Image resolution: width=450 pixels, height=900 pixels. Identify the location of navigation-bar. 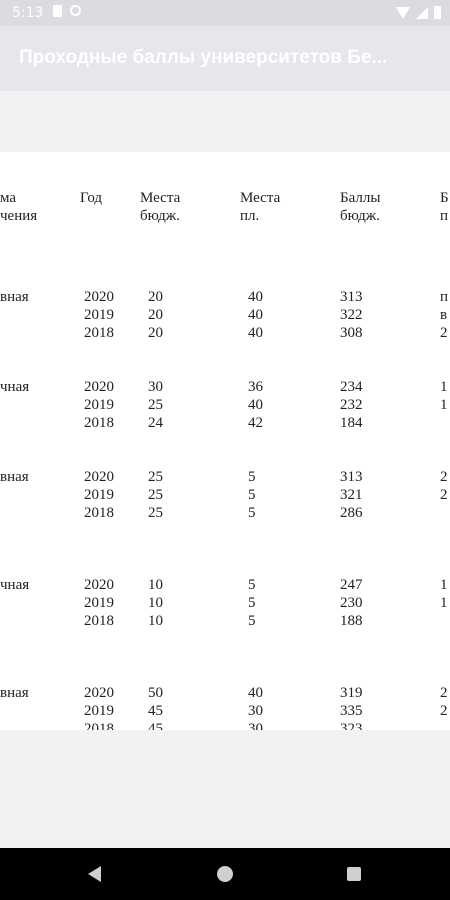
(225, 874).